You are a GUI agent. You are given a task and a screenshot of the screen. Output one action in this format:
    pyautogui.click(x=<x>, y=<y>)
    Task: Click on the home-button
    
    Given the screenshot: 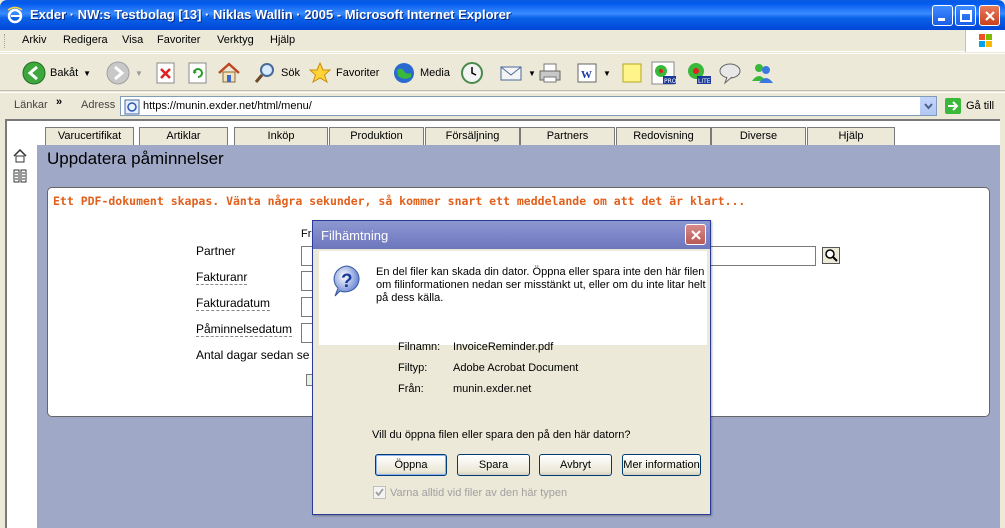 What is the action you would take?
    pyautogui.click(x=229, y=73)
    